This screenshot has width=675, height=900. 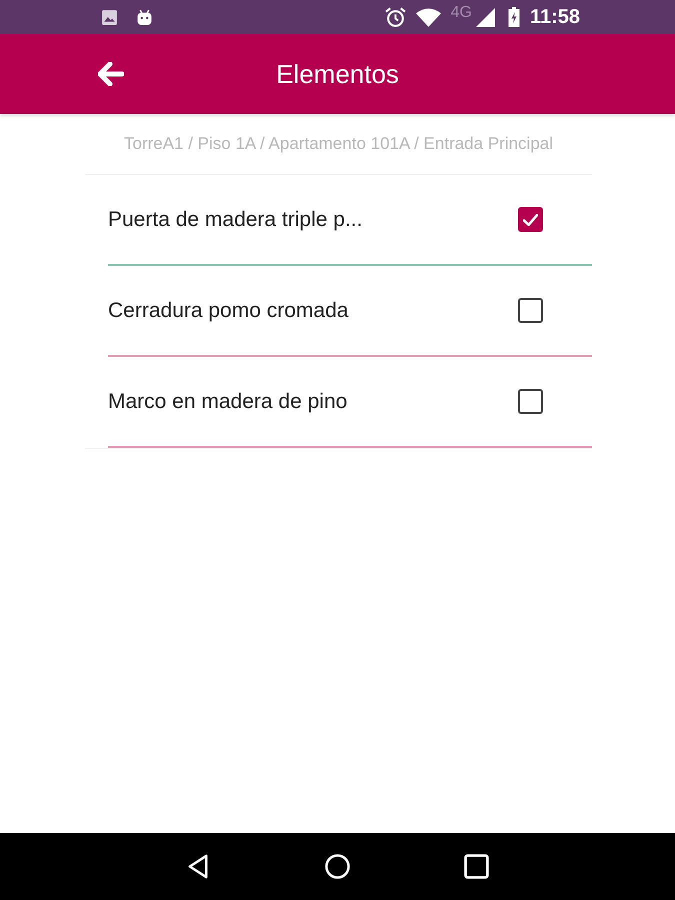 I want to click on check-icon, so click(x=530, y=220).